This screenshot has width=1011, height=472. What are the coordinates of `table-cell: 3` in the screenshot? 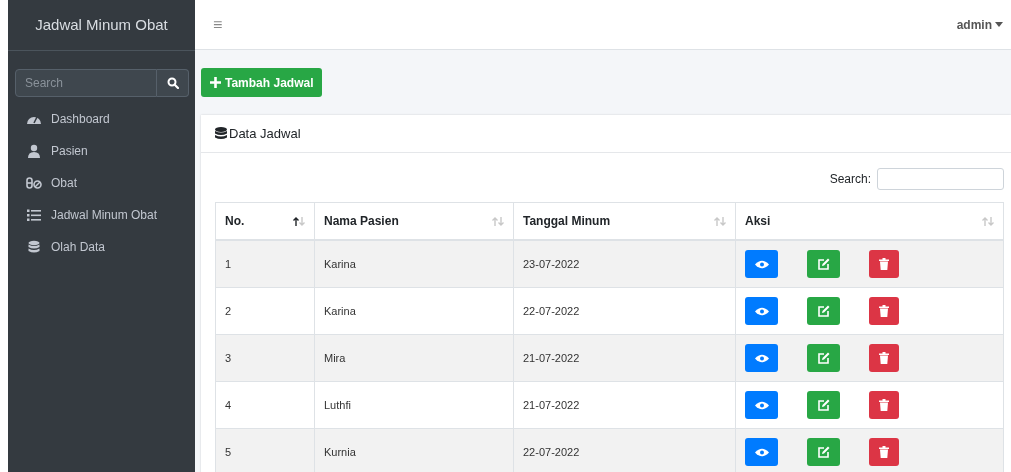 It's located at (265, 358).